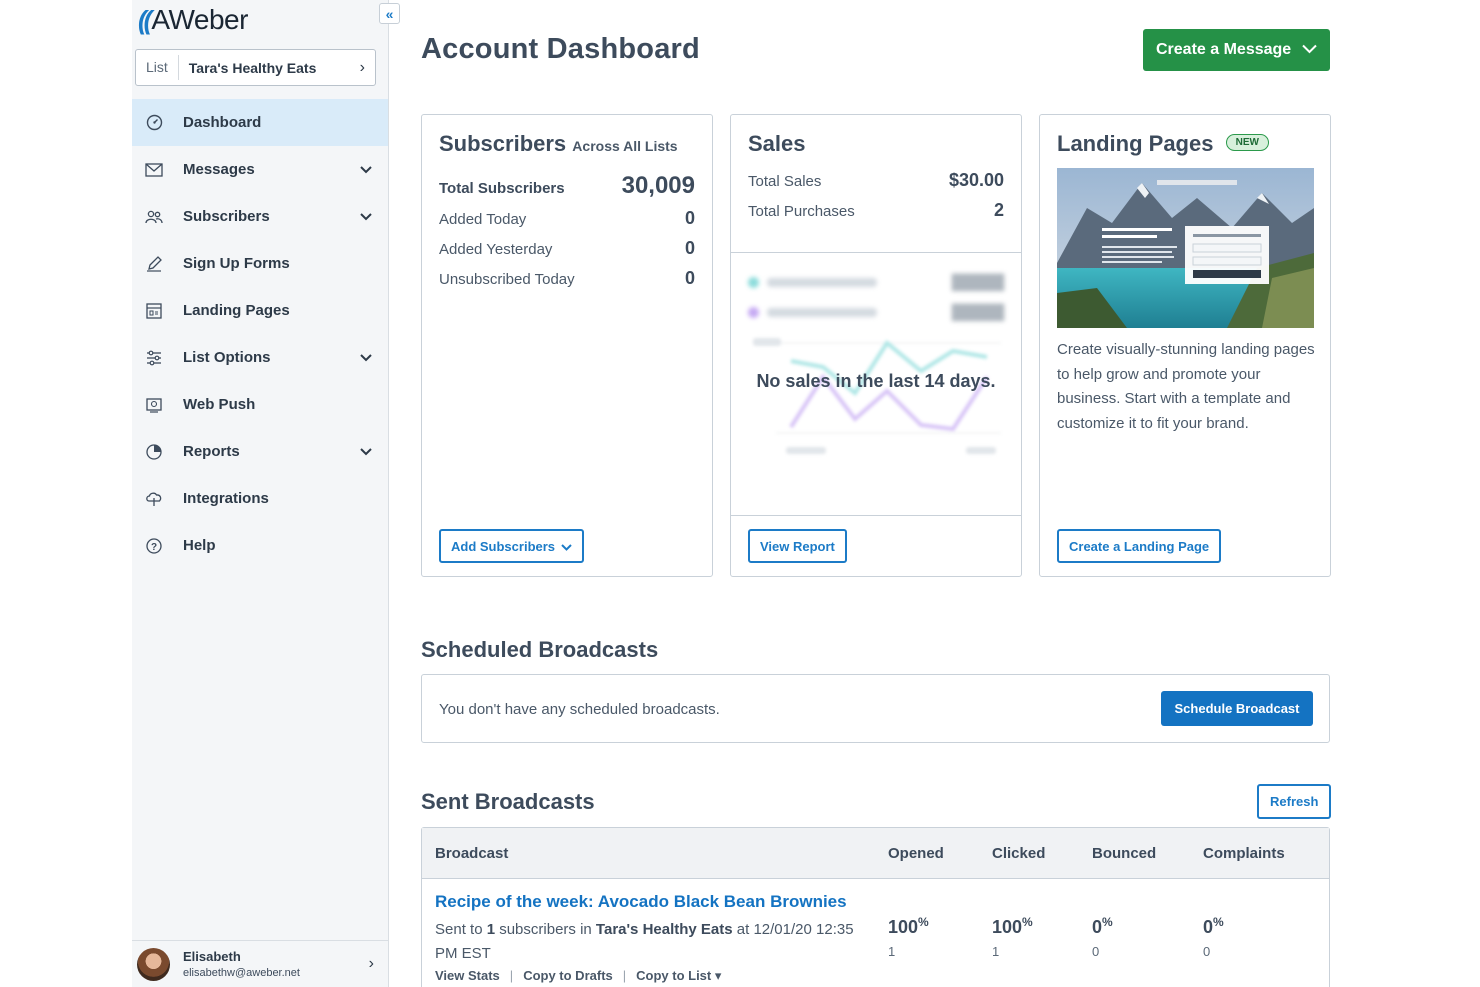 This screenshot has width=1480, height=987. I want to click on bounced-percent: 0%, so click(1102, 926).